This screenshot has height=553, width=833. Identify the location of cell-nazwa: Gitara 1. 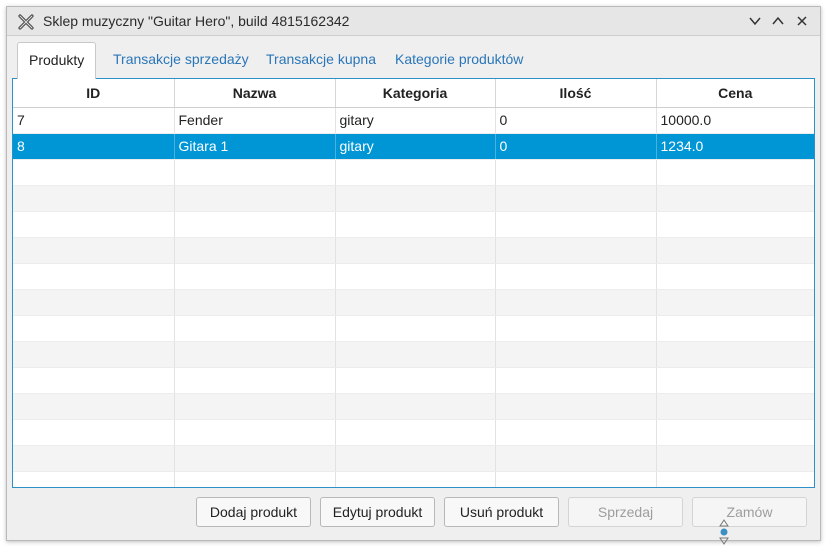
(255, 146).